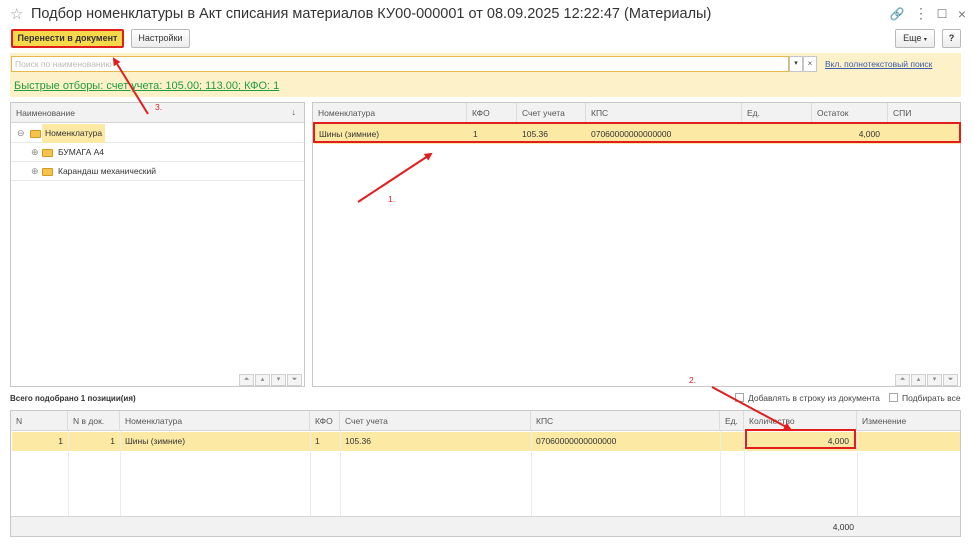 The image size is (974, 547). Describe the element at coordinates (392, 199) in the screenshot. I see `annotation-label-1: 1.` at that location.